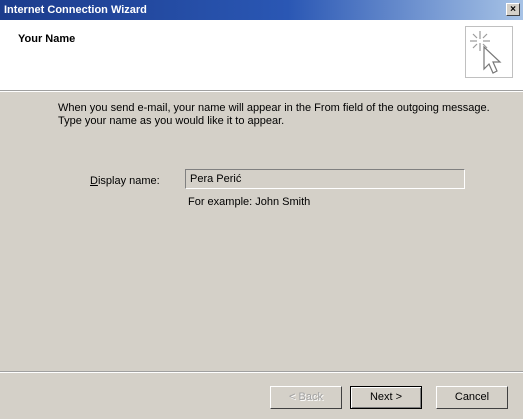  Describe the element at coordinates (75, 10) in the screenshot. I see `window-title: Internet Connection Wizard` at that location.